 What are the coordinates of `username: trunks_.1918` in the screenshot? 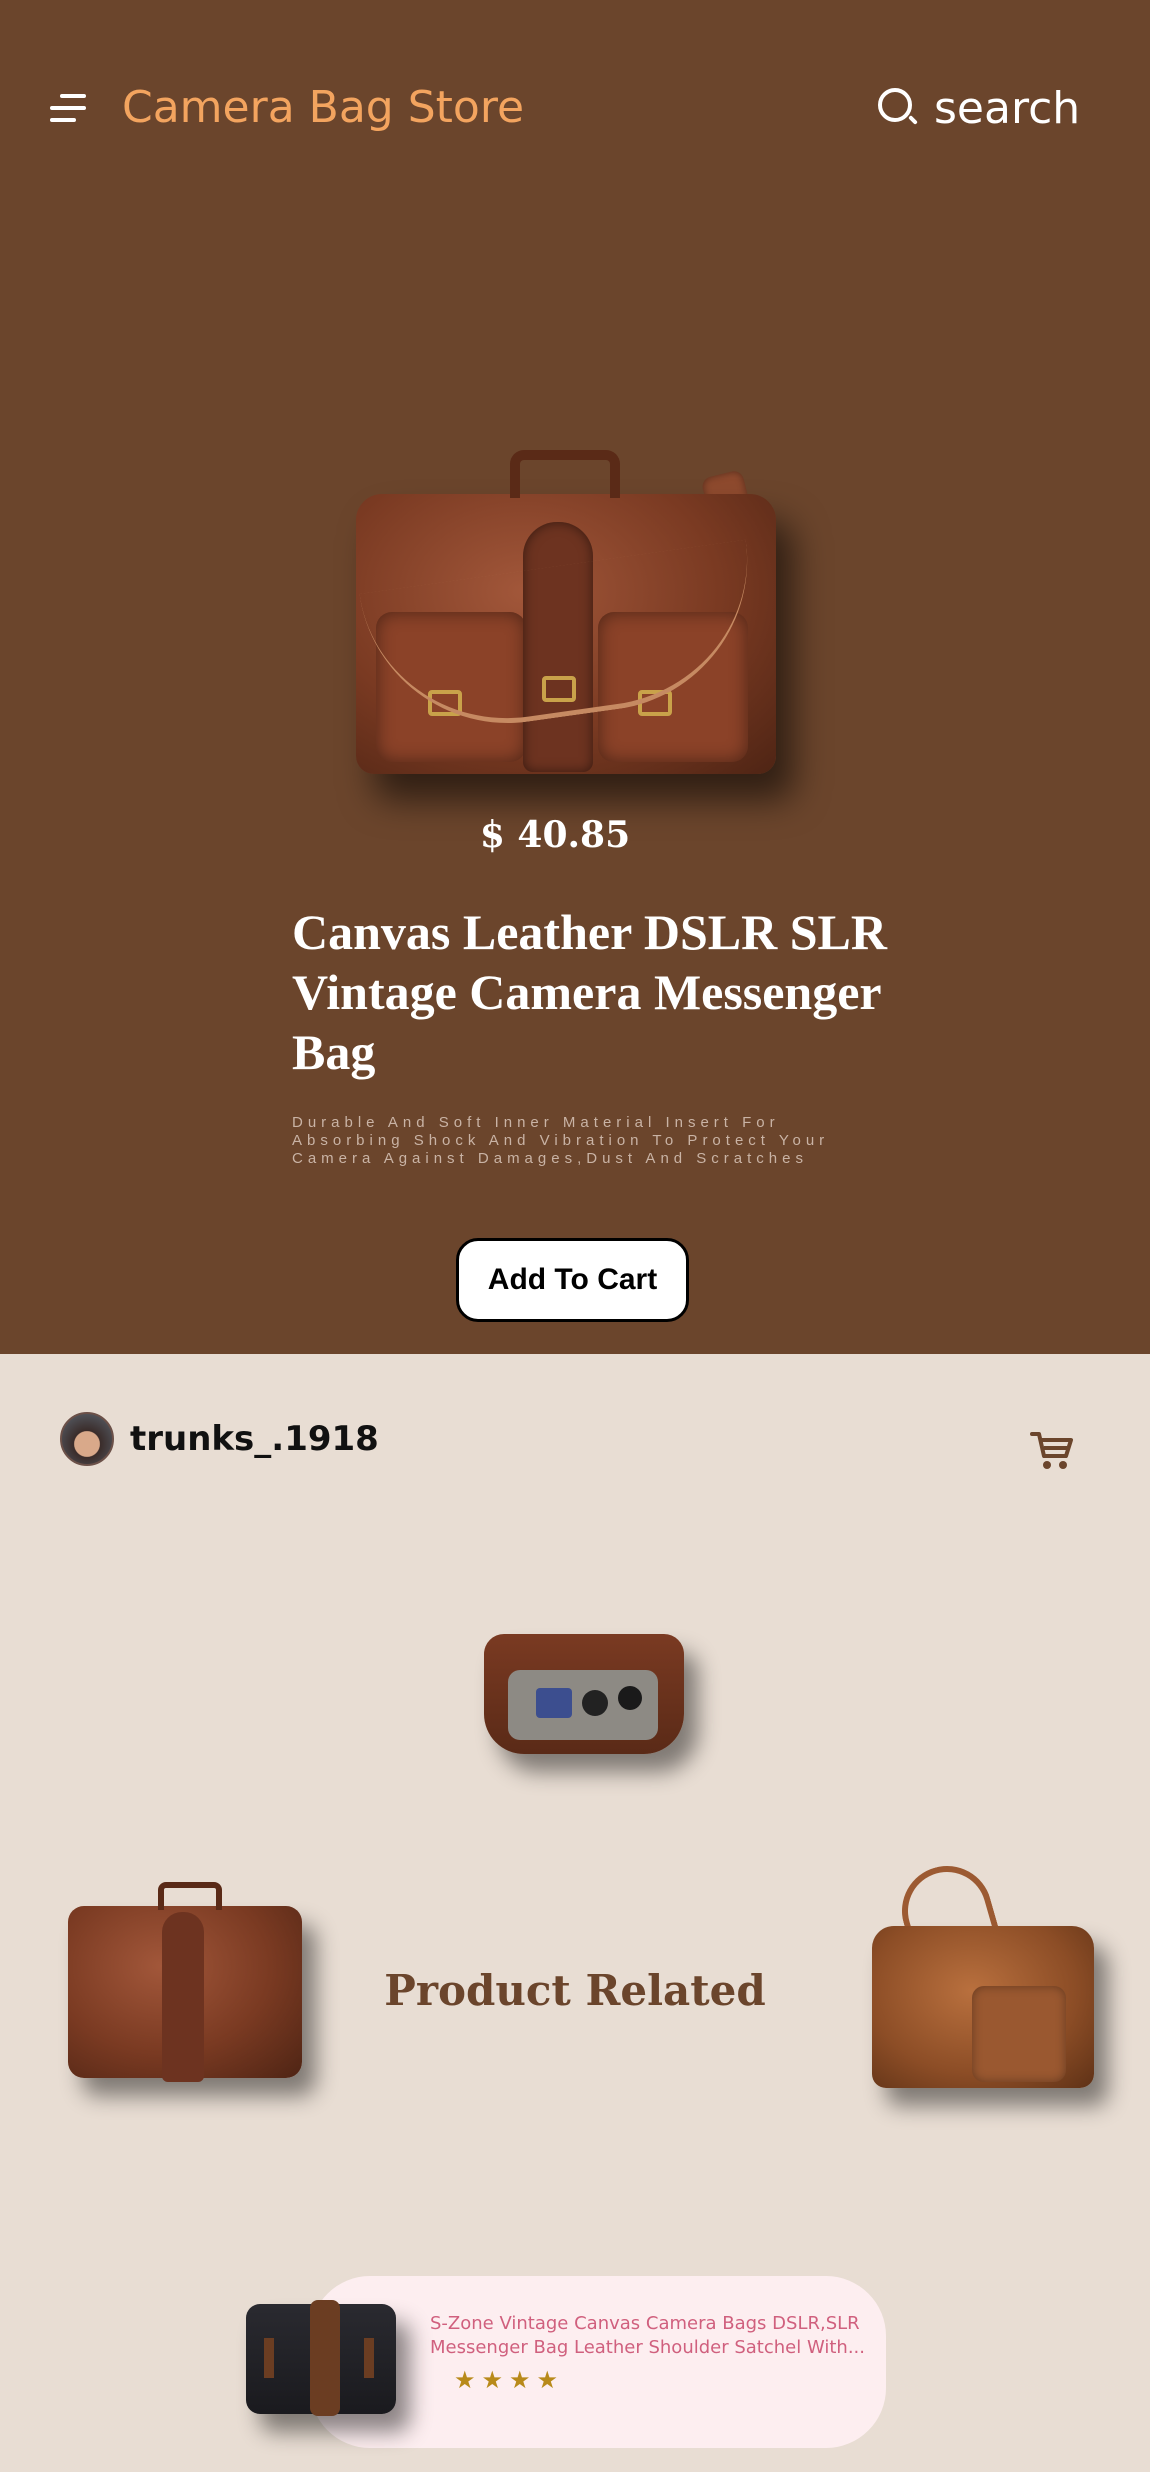 It's located at (254, 1439).